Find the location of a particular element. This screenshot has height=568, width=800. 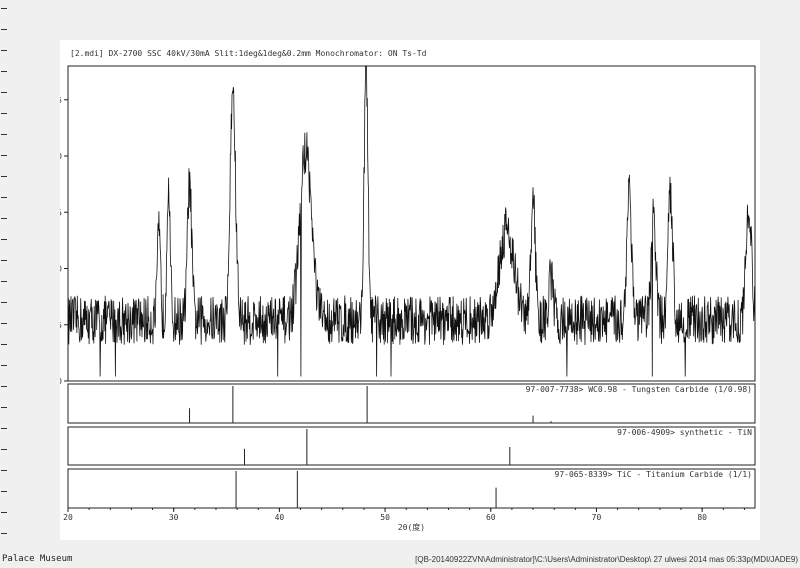

y-tick-label: 5.0 is located at coordinates (61, 269).